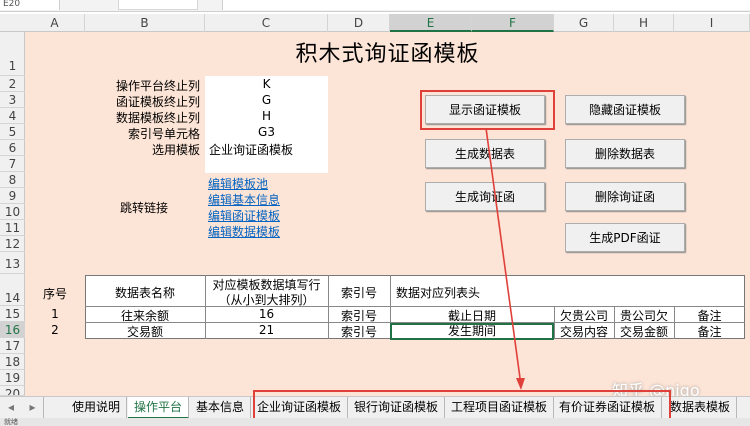 This screenshot has height=426, width=750. Describe the element at coordinates (159, 408) in the screenshot. I see `tab-platform: 操作平台` at that location.